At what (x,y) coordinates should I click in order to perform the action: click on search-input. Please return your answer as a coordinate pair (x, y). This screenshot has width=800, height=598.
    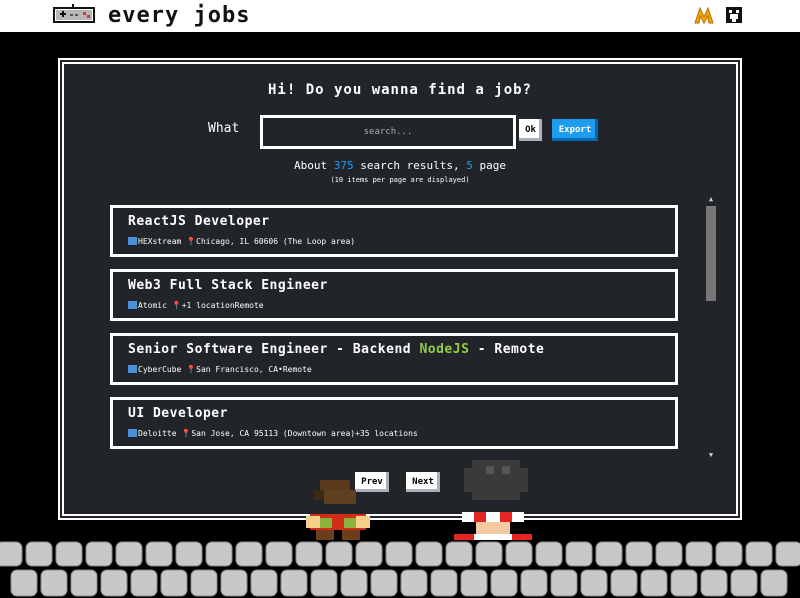
    Looking at the image, I should click on (388, 132).